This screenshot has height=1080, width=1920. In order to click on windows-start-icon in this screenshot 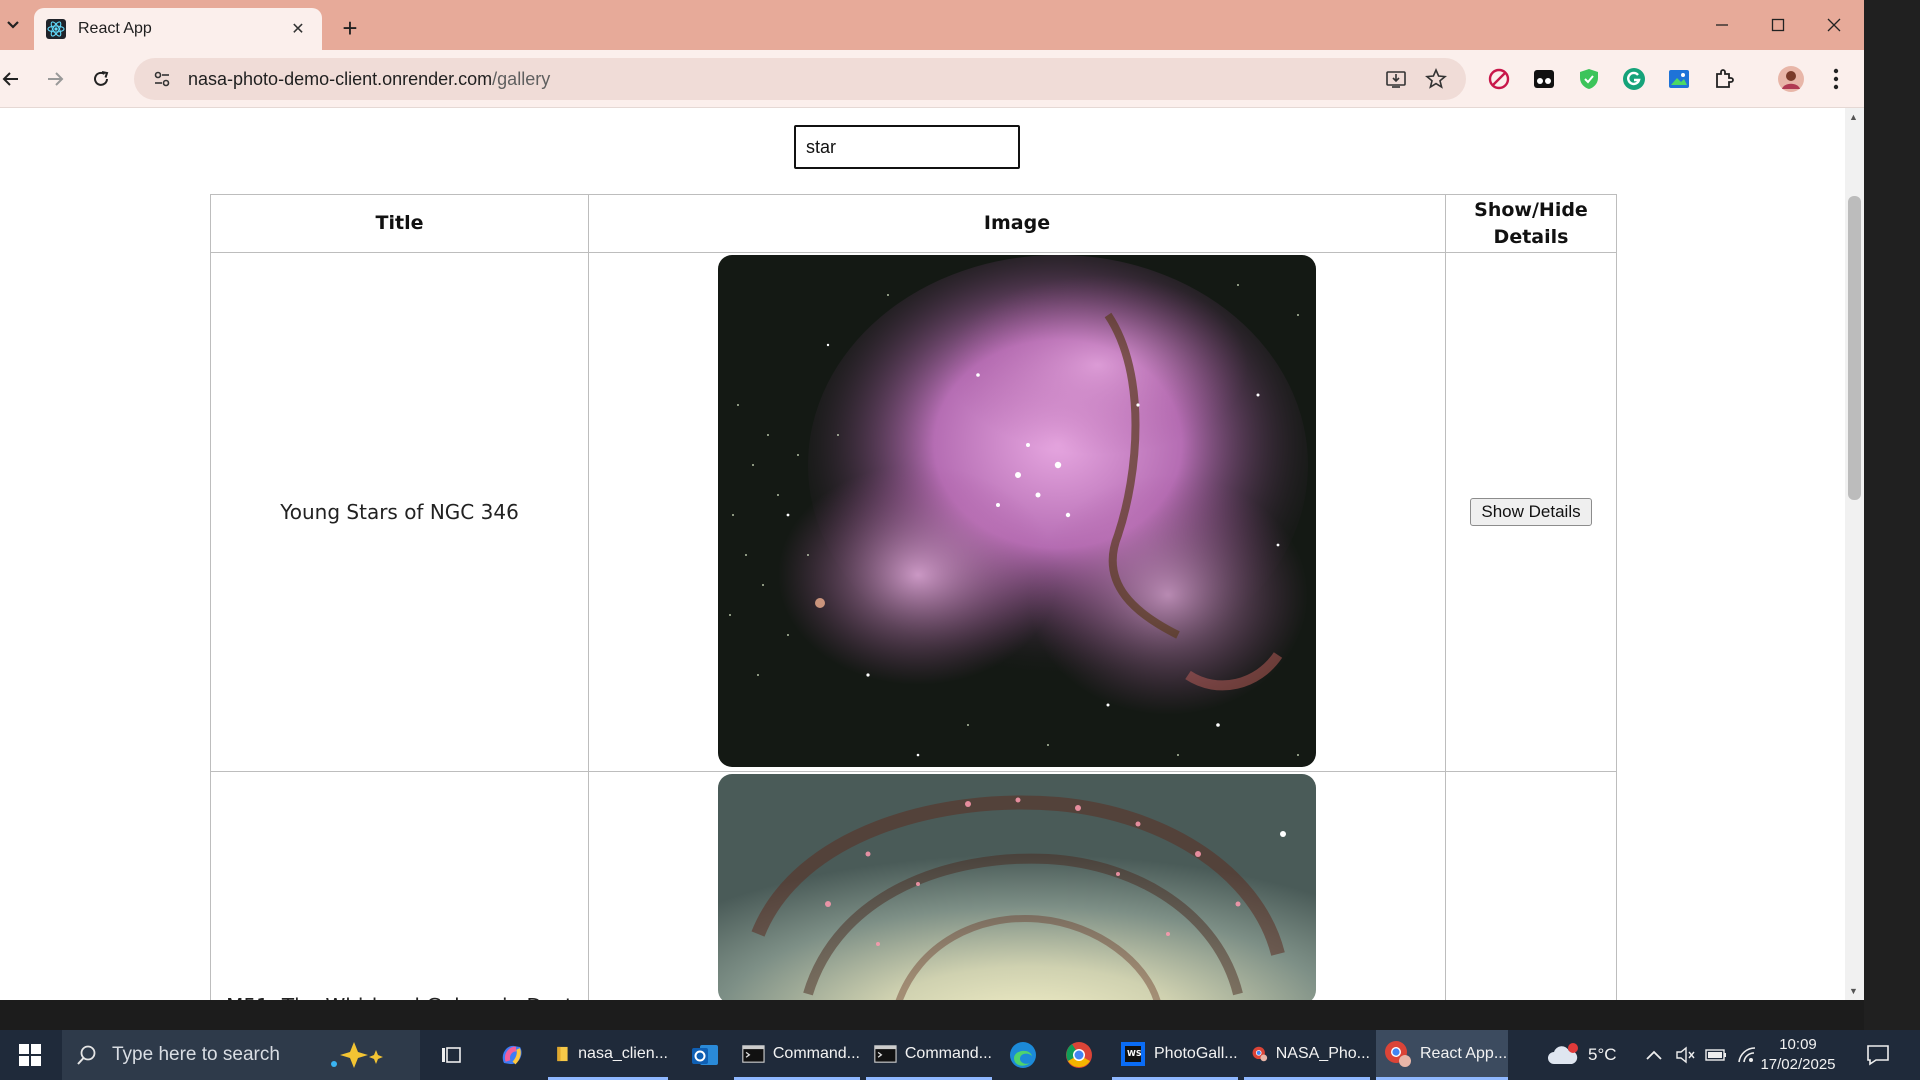, I will do `click(30, 1055)`.